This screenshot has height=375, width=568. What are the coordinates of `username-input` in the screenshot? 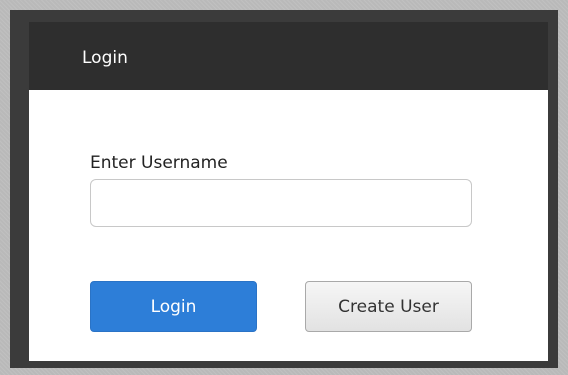 It's located at (281, 203).